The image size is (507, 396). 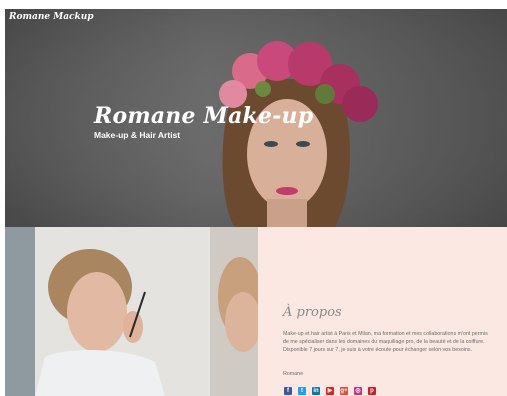 I want to click on google-plus-glyph: g+, so click(x=344, y=391).